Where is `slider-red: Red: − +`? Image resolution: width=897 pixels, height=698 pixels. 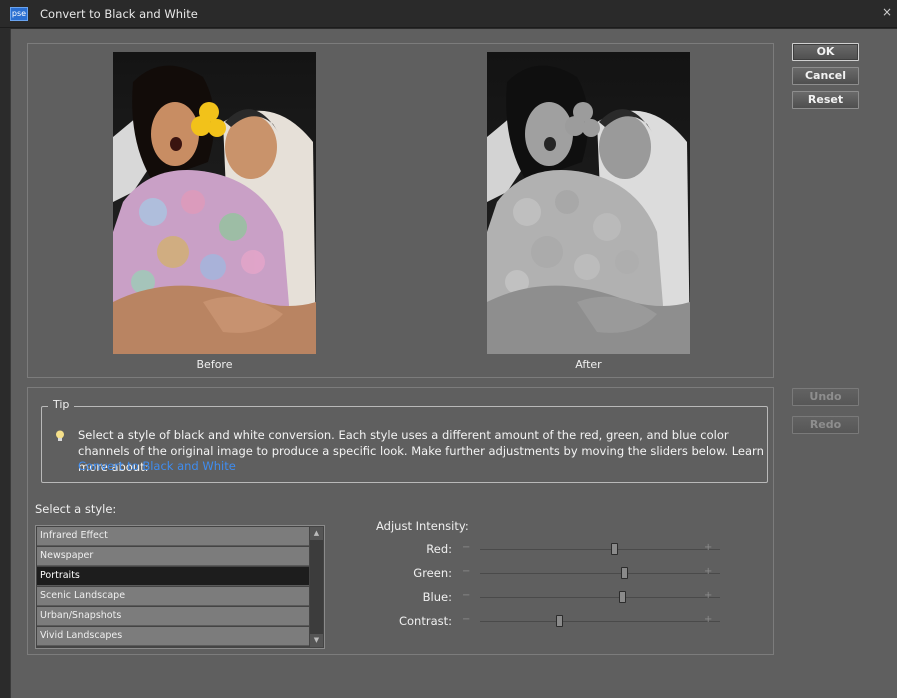
slider-red: Red: − + is located at coordinates (539, 550).